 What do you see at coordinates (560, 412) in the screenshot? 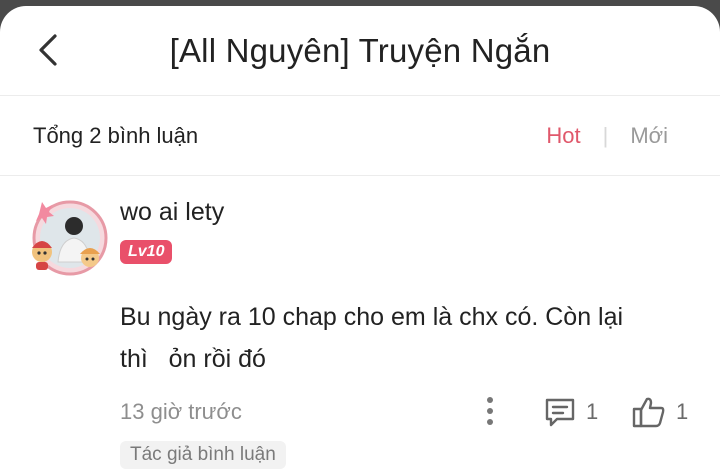
I see `comment-icon` at bounding box center [560, 412].